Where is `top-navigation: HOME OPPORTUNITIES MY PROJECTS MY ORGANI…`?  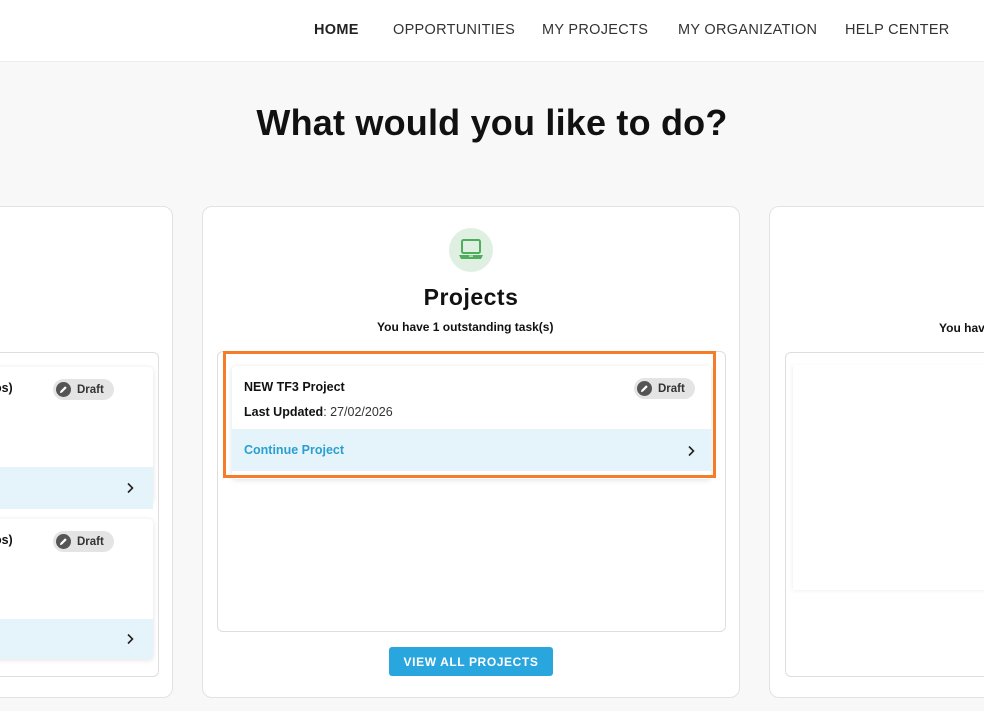
top-navigation: HOME OPPORTUNITIES MY PROJECTS MY ORGANI… is located at coordinates (492, 31).